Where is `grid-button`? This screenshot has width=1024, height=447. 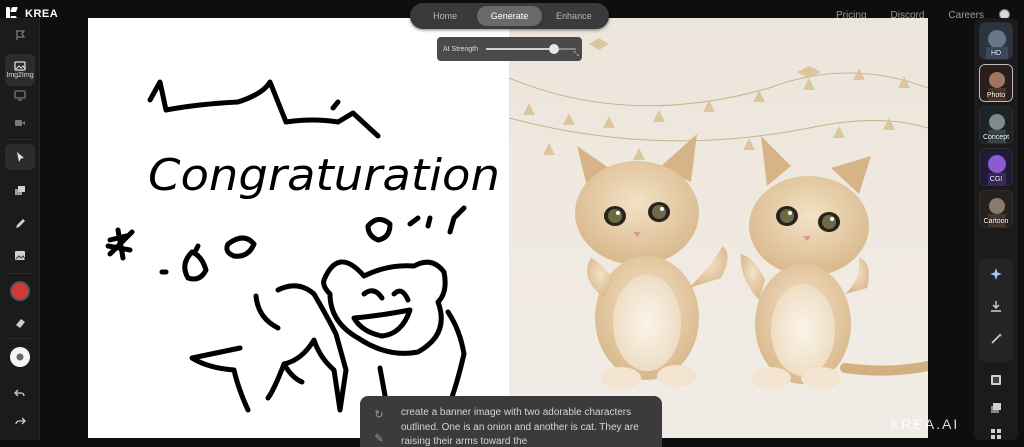
grid-button is located at coordinates (996, 434).